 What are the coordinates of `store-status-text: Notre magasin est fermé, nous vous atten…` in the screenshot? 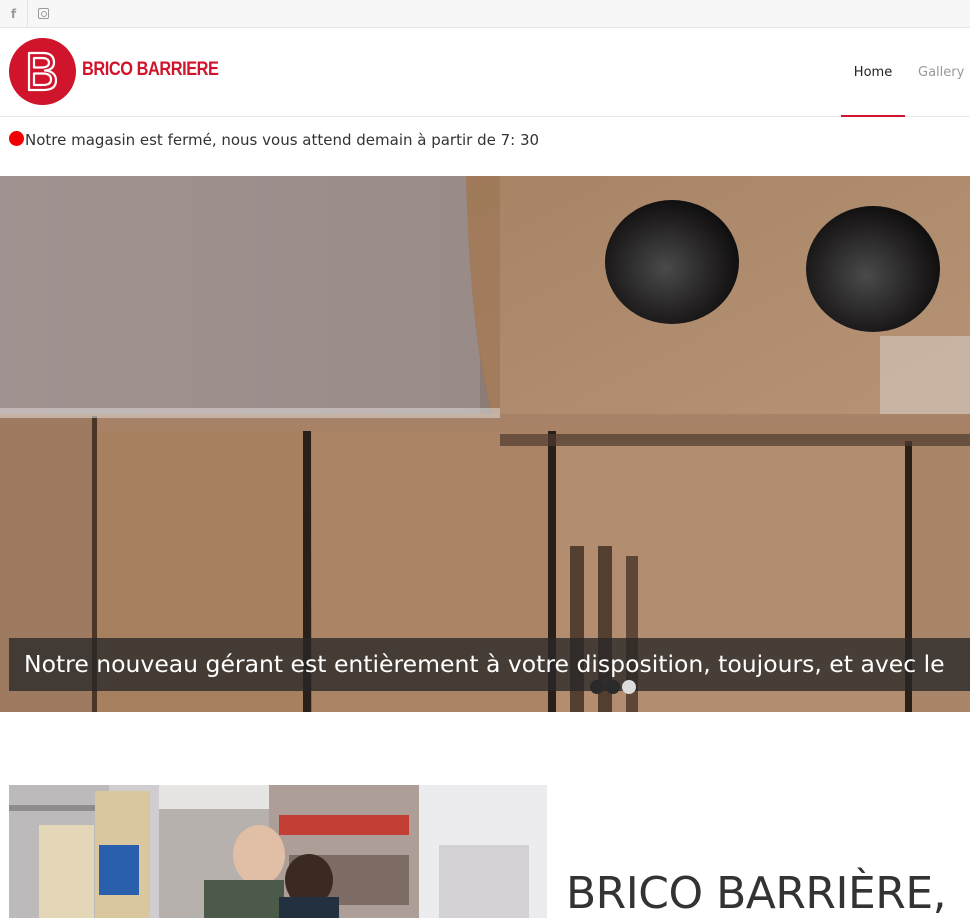 It's located at (282, 140).